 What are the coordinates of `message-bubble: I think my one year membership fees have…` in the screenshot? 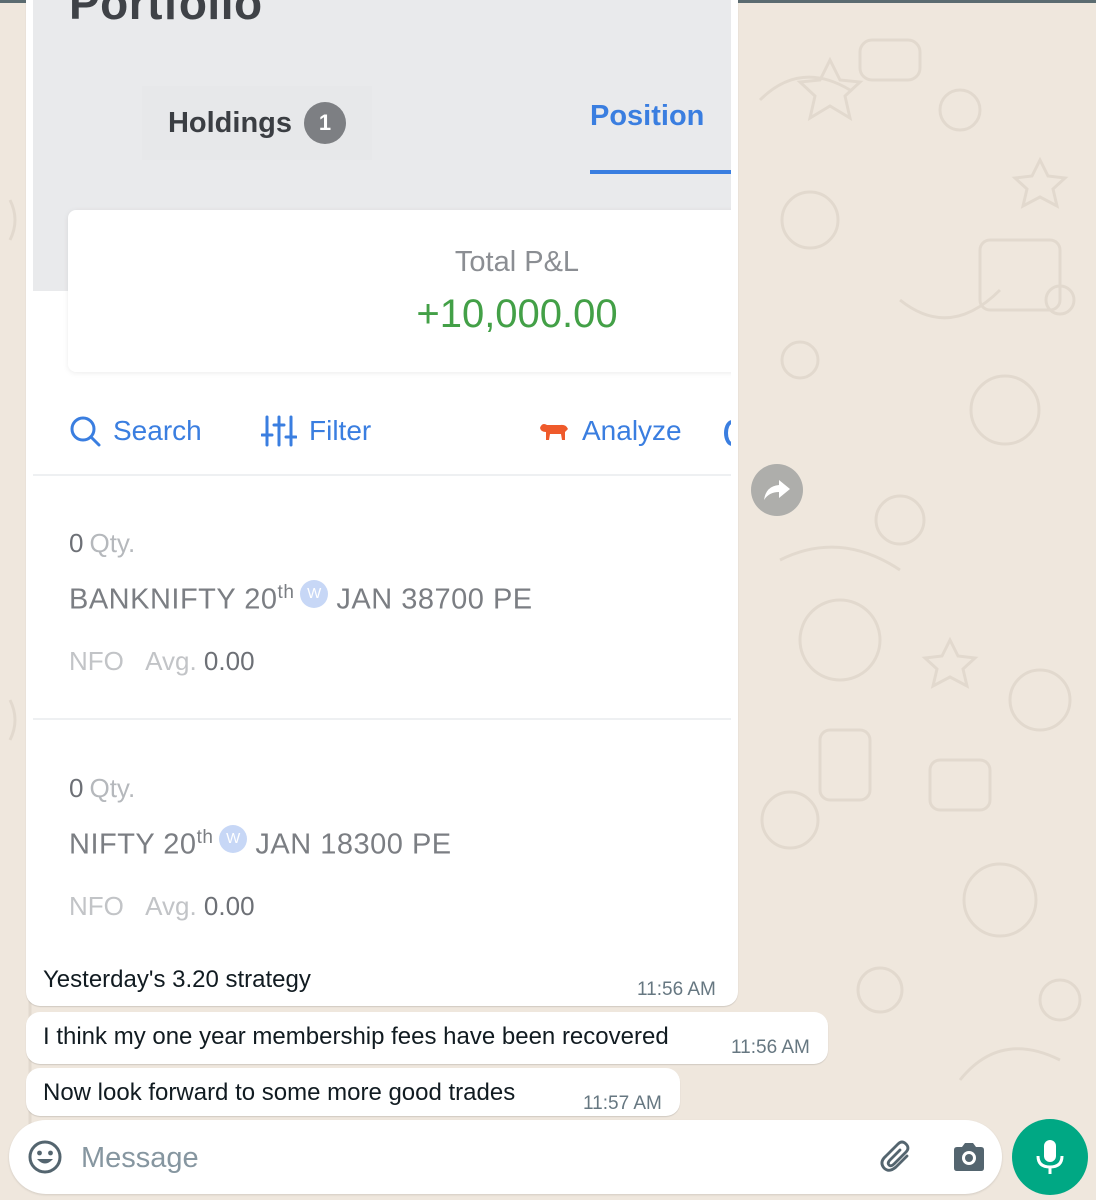 It's located at (427, 1038).